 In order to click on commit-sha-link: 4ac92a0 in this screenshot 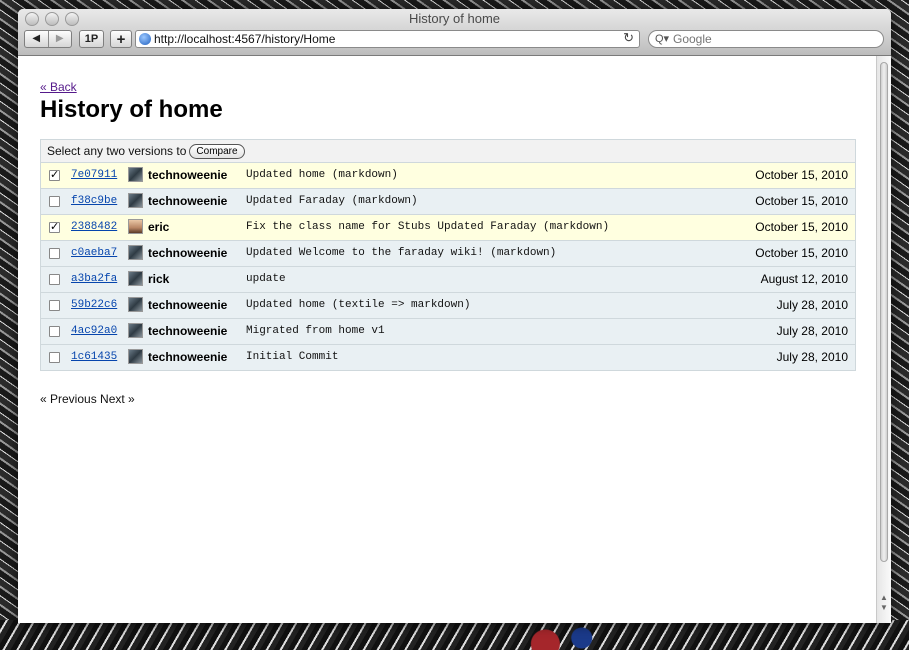, I will do `click(94, 331)`.